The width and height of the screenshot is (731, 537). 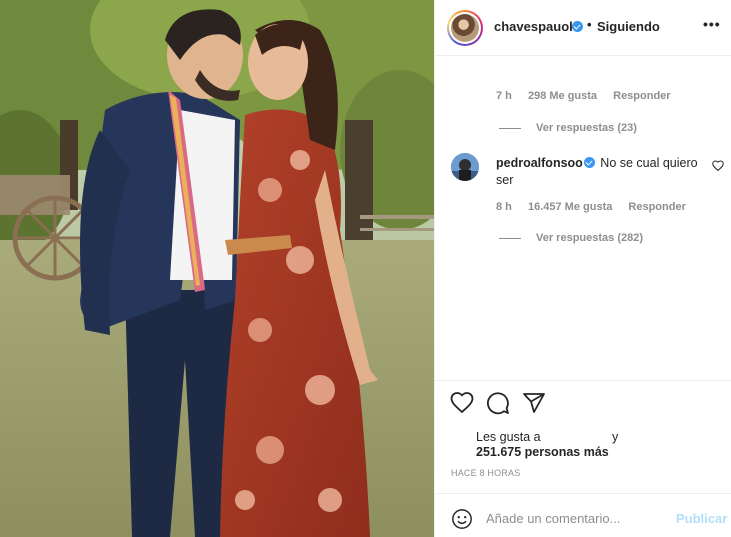 What do you see at coordinates (712, 24) in the screenshot?
I see `more-options-icon: •••` at bounding box center [712, 24].